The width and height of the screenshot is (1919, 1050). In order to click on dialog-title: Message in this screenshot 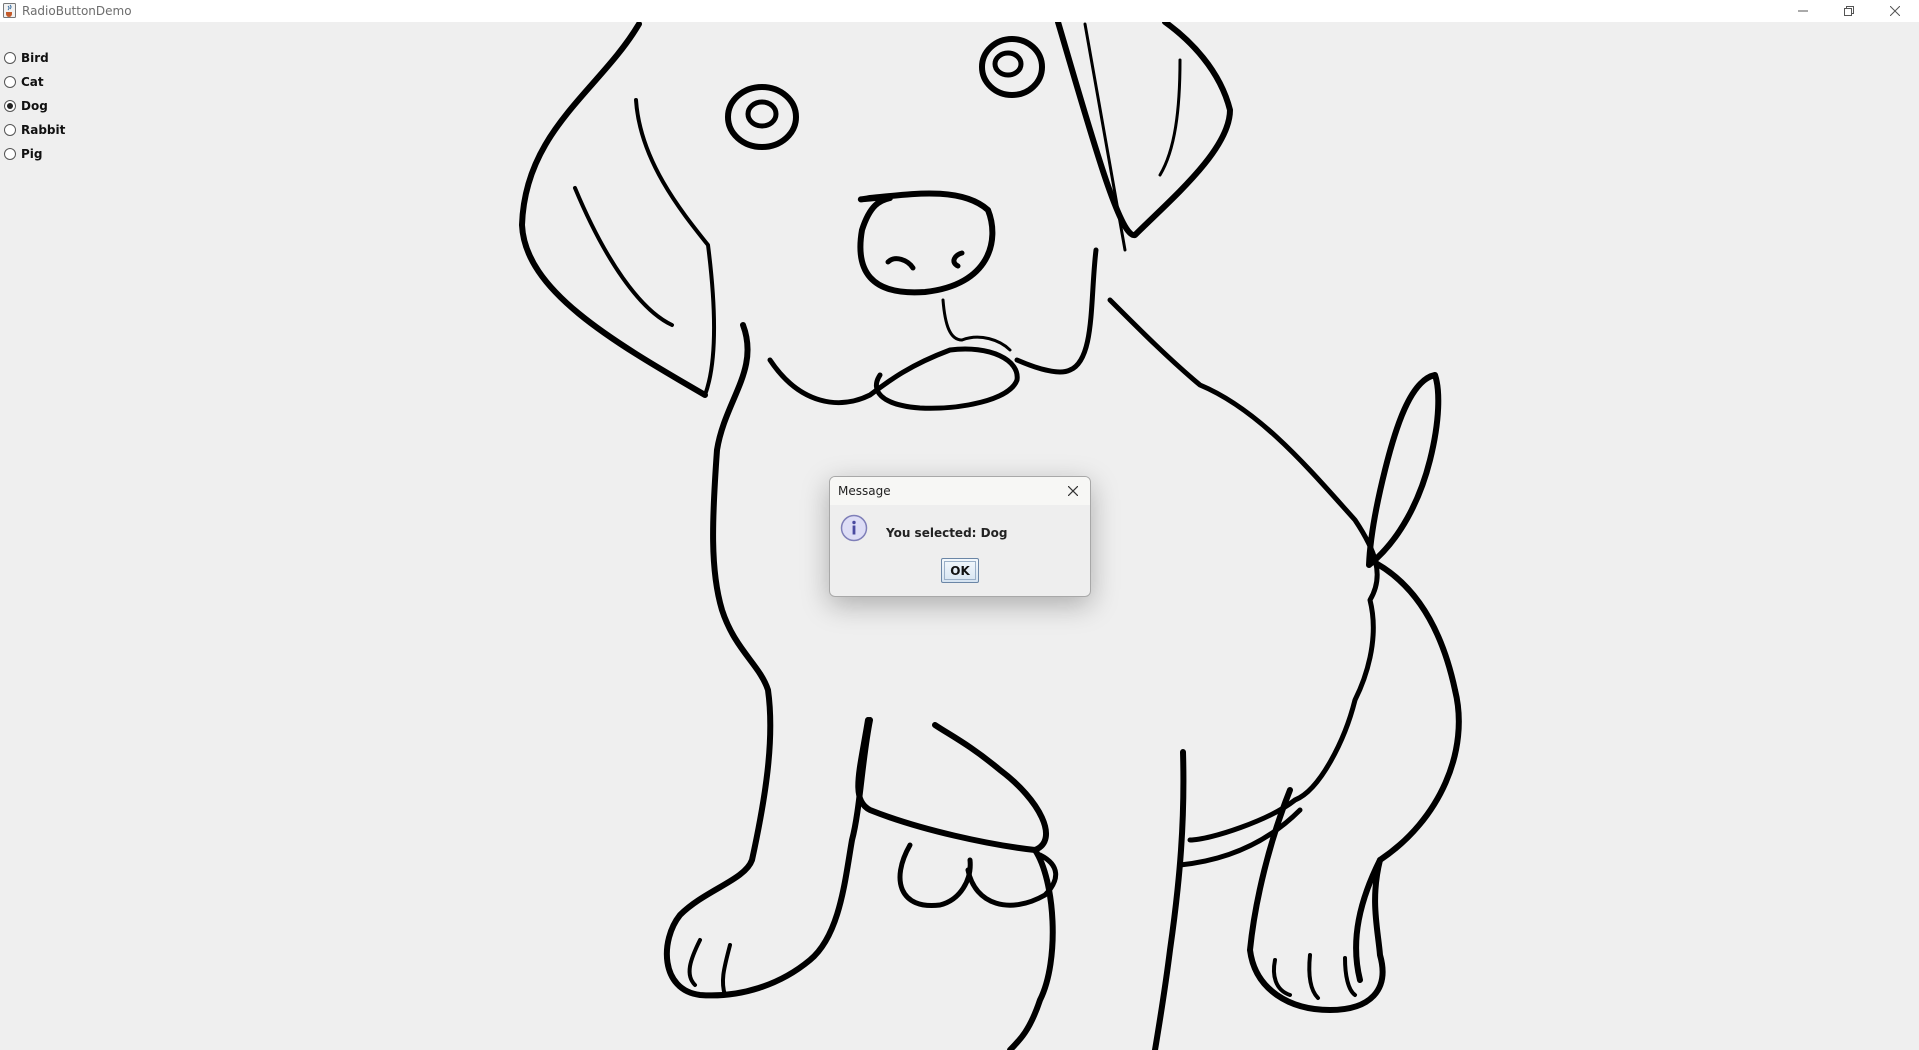, I will do `click(864, 491)`.